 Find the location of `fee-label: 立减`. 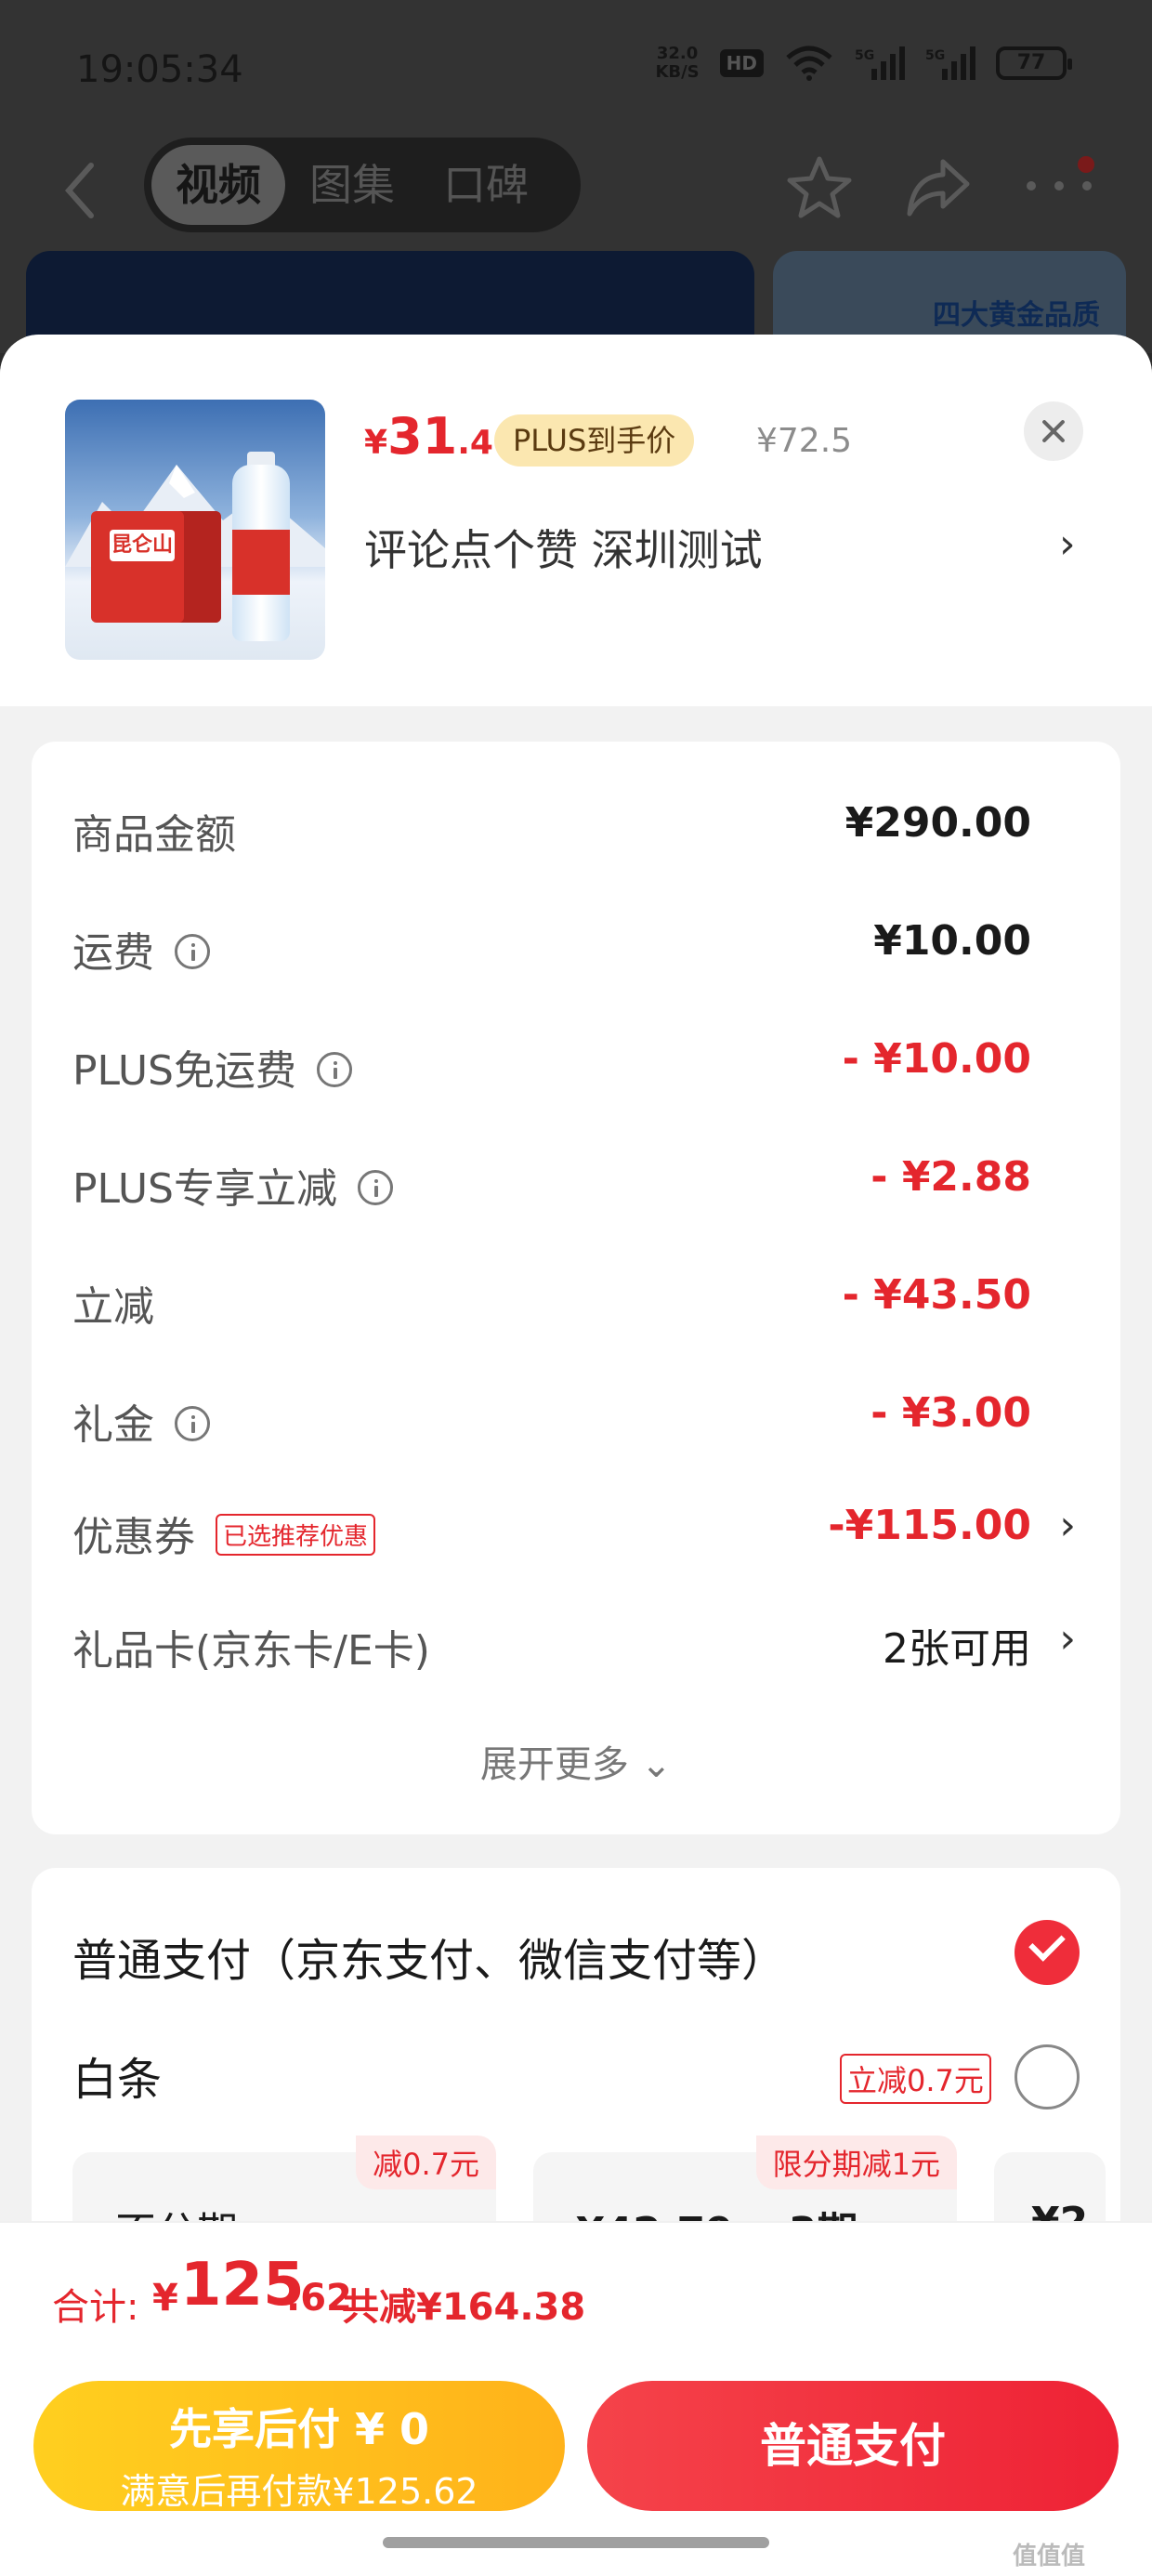

fee-label: 立减 is located at coordinates (113, 1307).